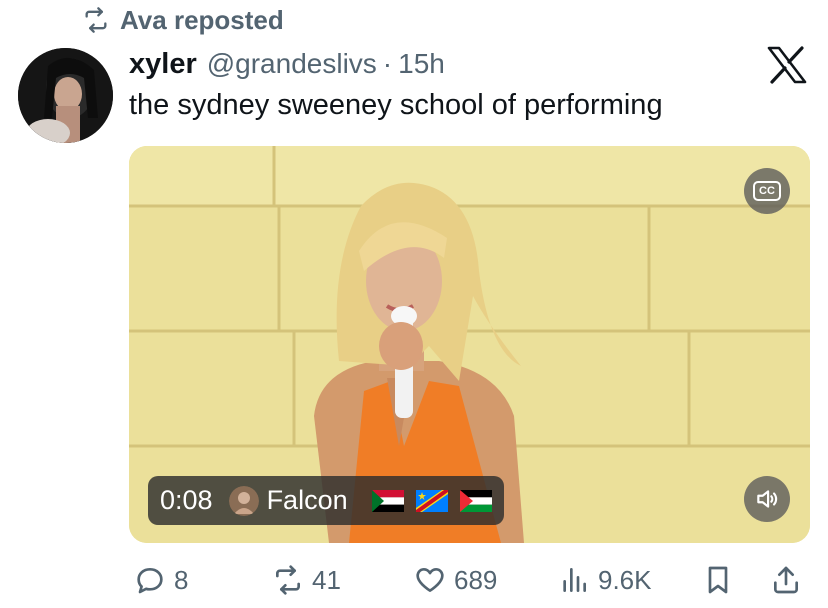 The image size is (828, 608). What do you see at coordinates (787, 65) in the screenshot?
I see `x-logo-icon` at bounding box center [787, 65].